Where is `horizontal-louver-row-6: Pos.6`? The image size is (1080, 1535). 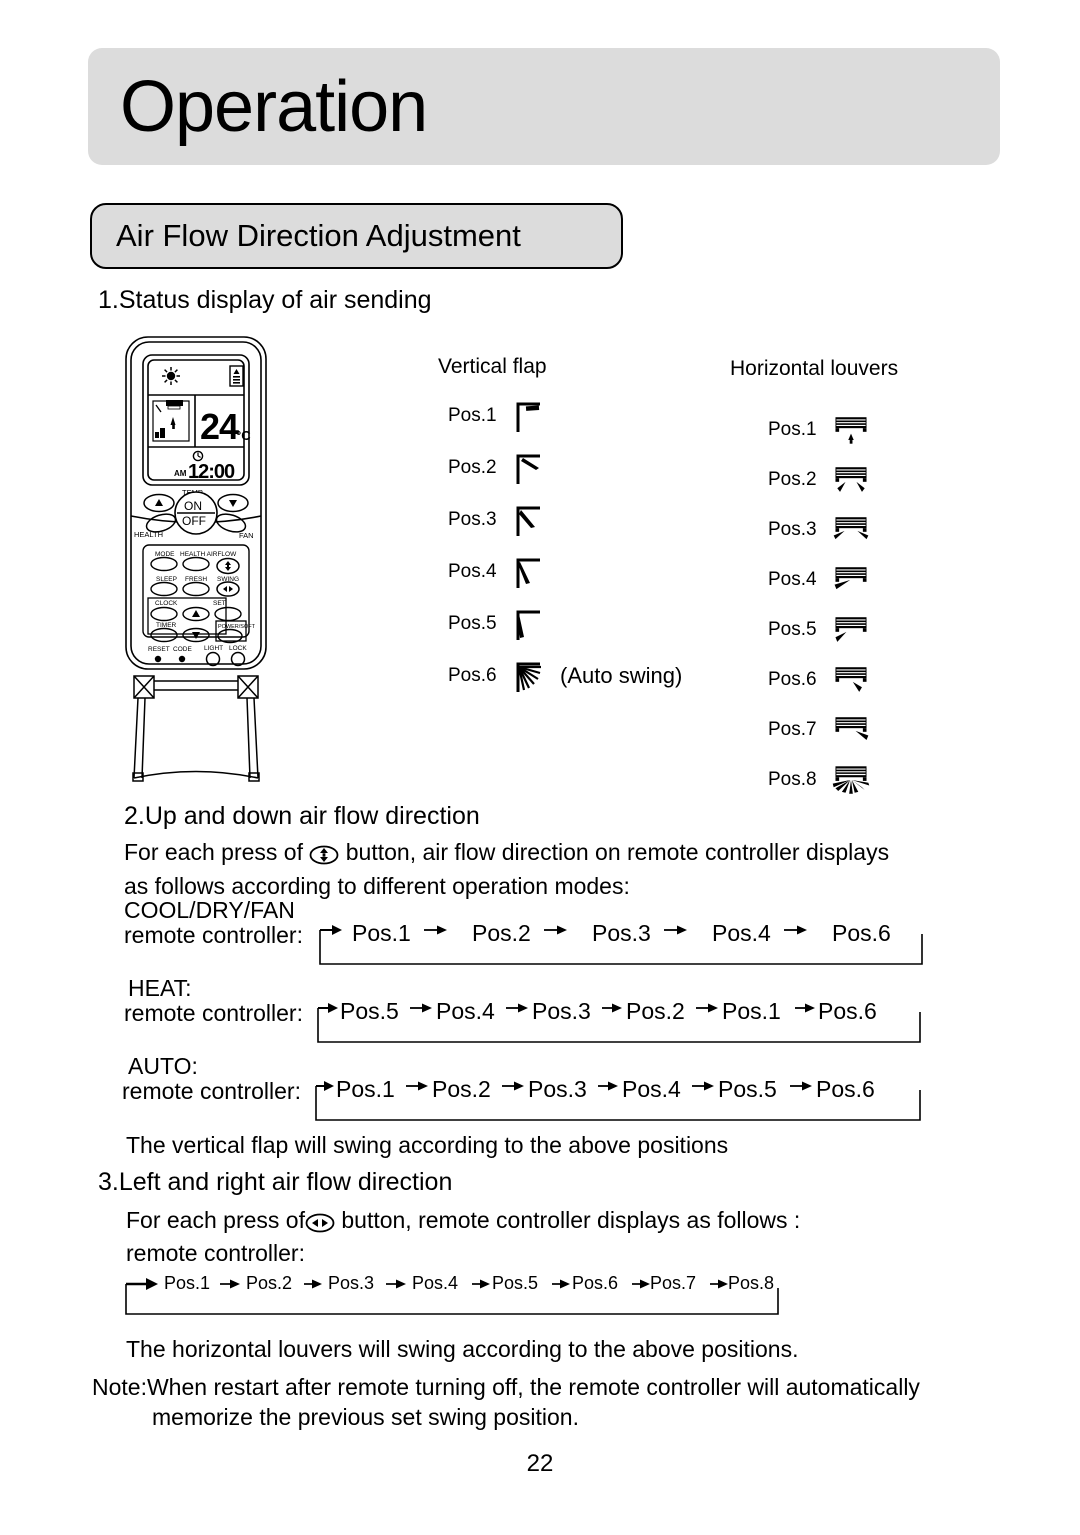
horizontal-louver-row-6: Pos.6 is located at coordinates (820, 680).